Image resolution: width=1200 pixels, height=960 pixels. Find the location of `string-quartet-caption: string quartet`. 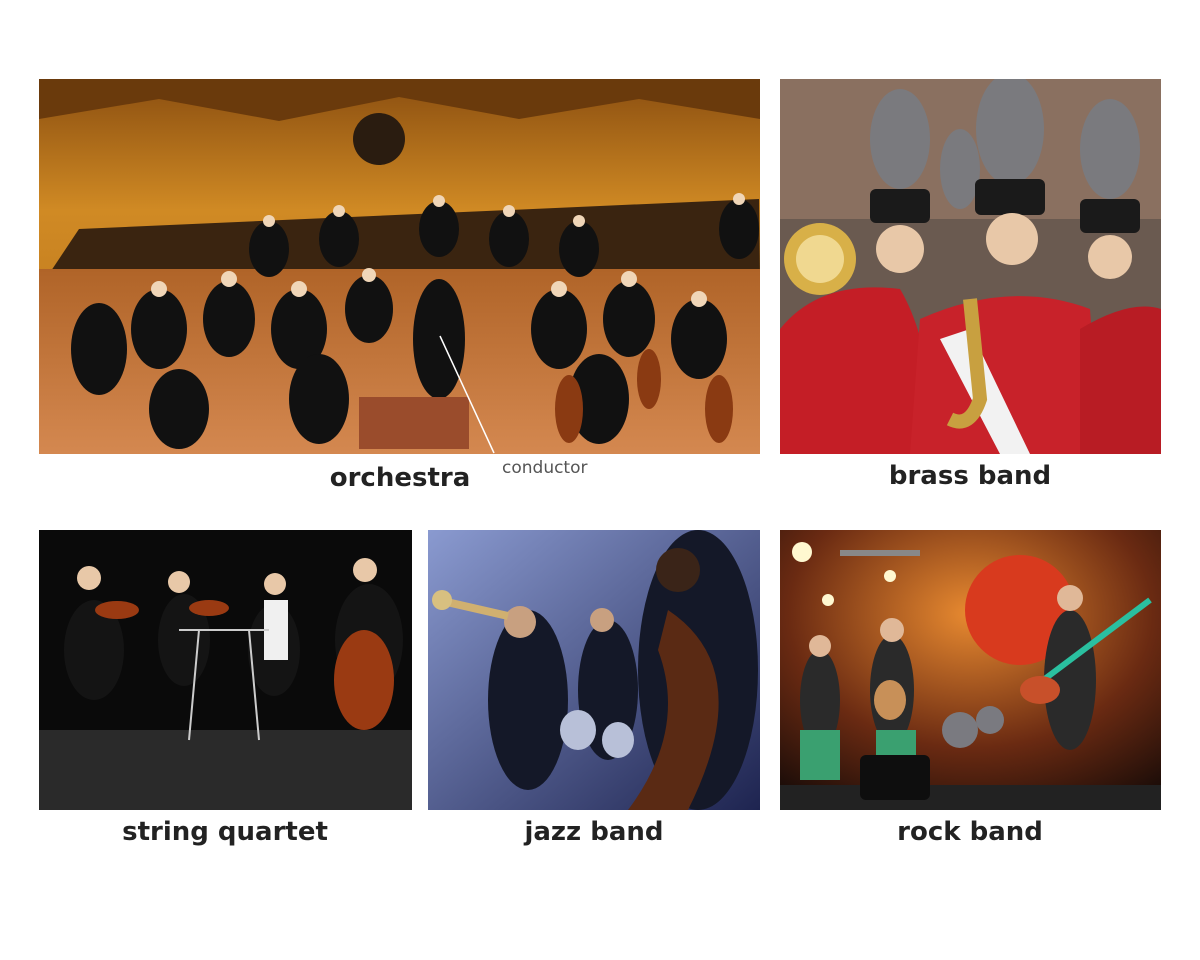

string-quartet-caption: string quartet is located at coordinates (225, 832).